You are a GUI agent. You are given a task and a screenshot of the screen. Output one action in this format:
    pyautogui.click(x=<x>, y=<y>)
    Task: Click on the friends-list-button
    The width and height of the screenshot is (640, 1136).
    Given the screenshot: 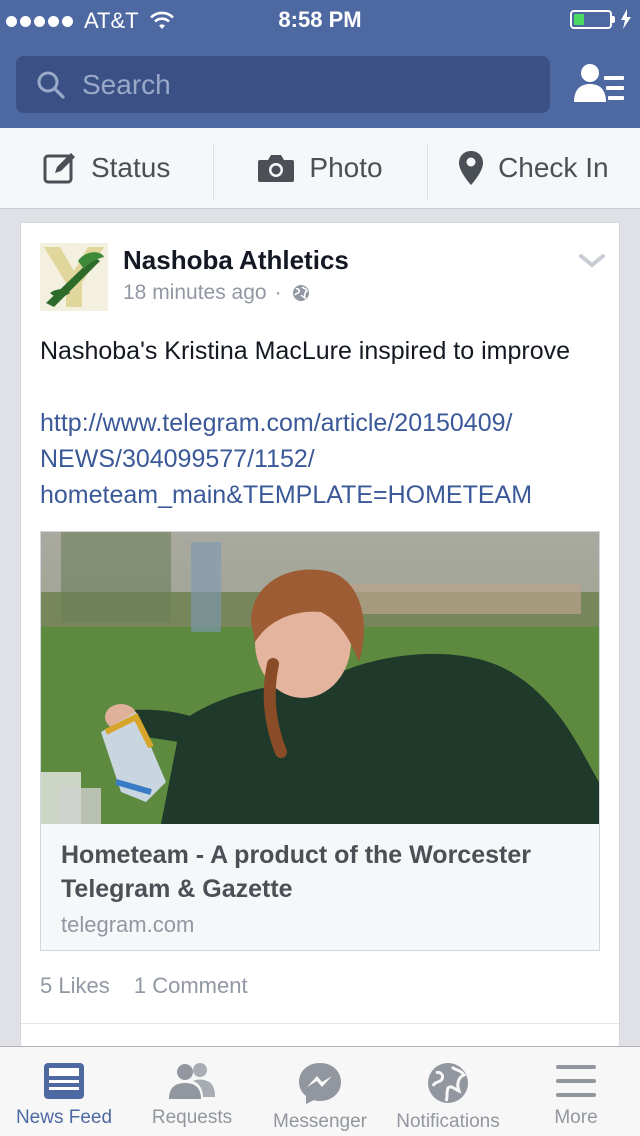 What is the action you would take?
    pyautogui.click(x=600, y=84)
    